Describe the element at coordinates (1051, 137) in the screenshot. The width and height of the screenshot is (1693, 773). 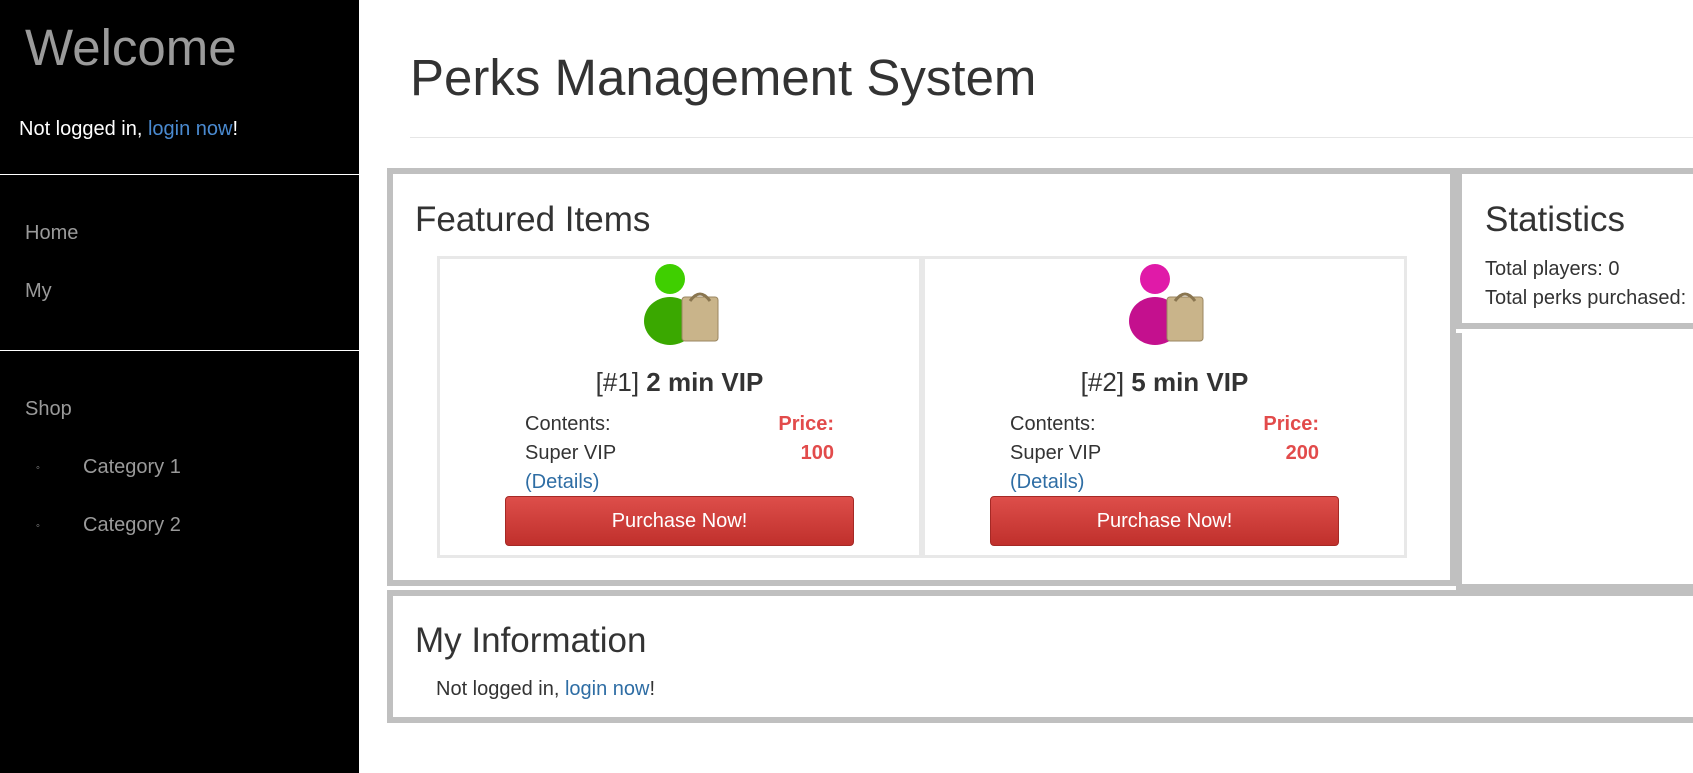
I see `title-divider` at that location.